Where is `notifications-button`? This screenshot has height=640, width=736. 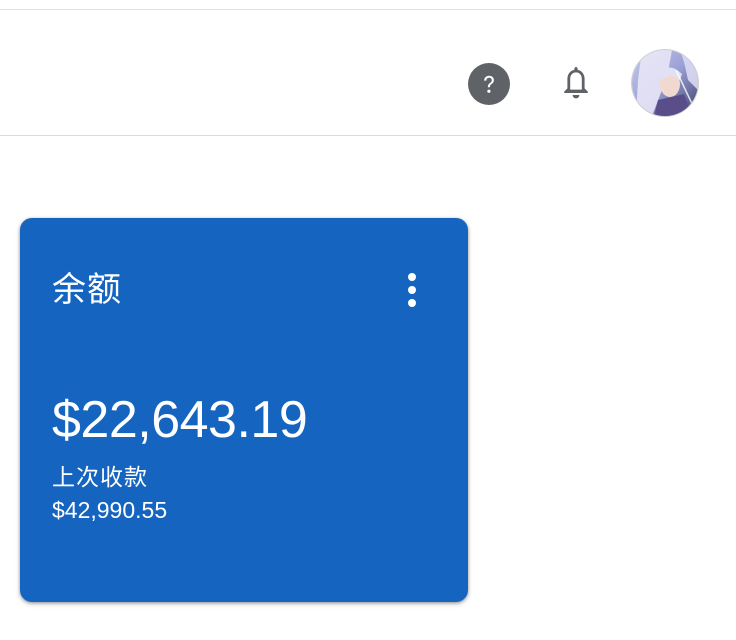 notifications-button is located at coordinates (576, 84).